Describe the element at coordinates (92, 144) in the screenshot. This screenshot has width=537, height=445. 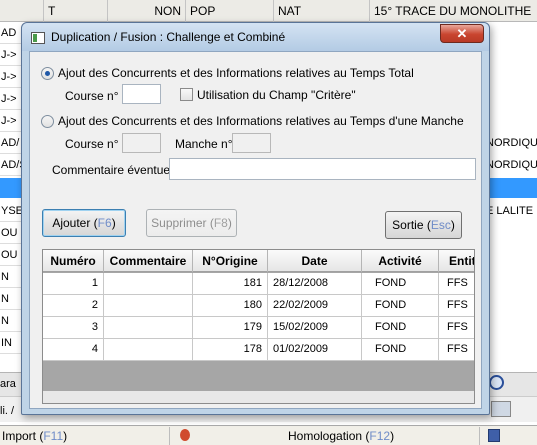
I see `course-label-2: Course n°` at that location.